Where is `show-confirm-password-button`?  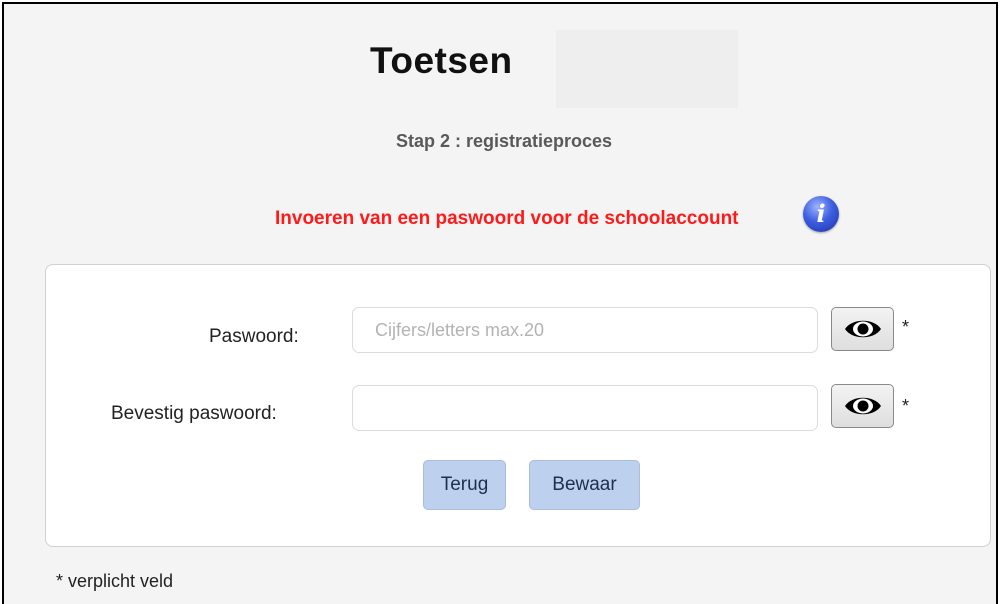
show-confirm-password-button is located at coordinates (862, 406).